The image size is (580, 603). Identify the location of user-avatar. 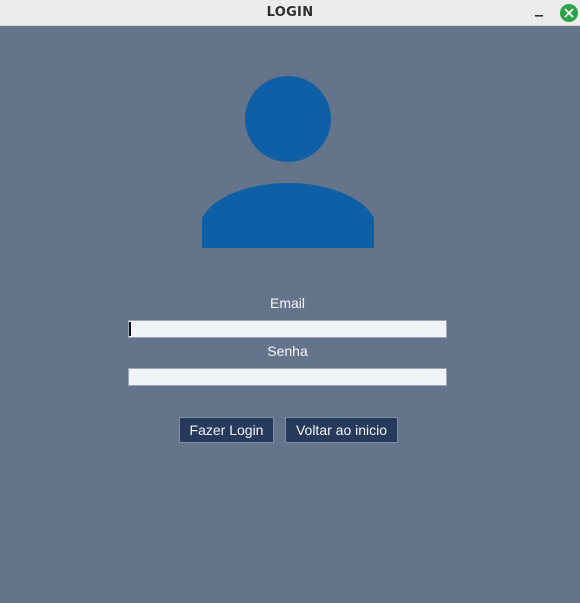
(288, 162).